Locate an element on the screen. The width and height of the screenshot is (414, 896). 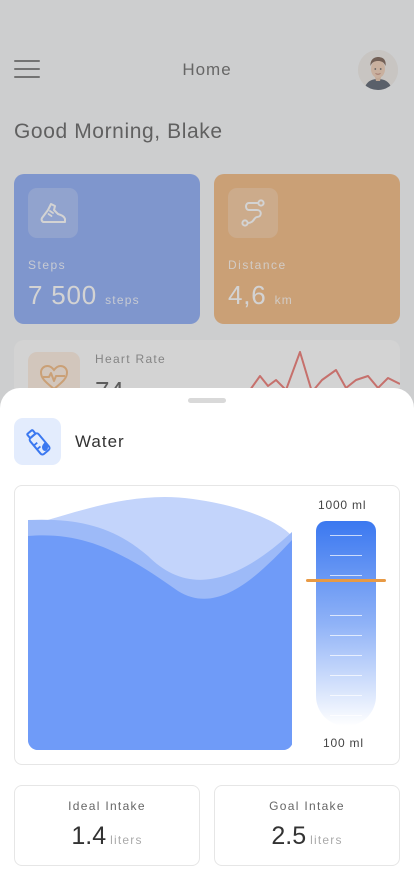
ideal-intake-card: Ideal Intake 1.4 liters is located at coordinates (107, 825).